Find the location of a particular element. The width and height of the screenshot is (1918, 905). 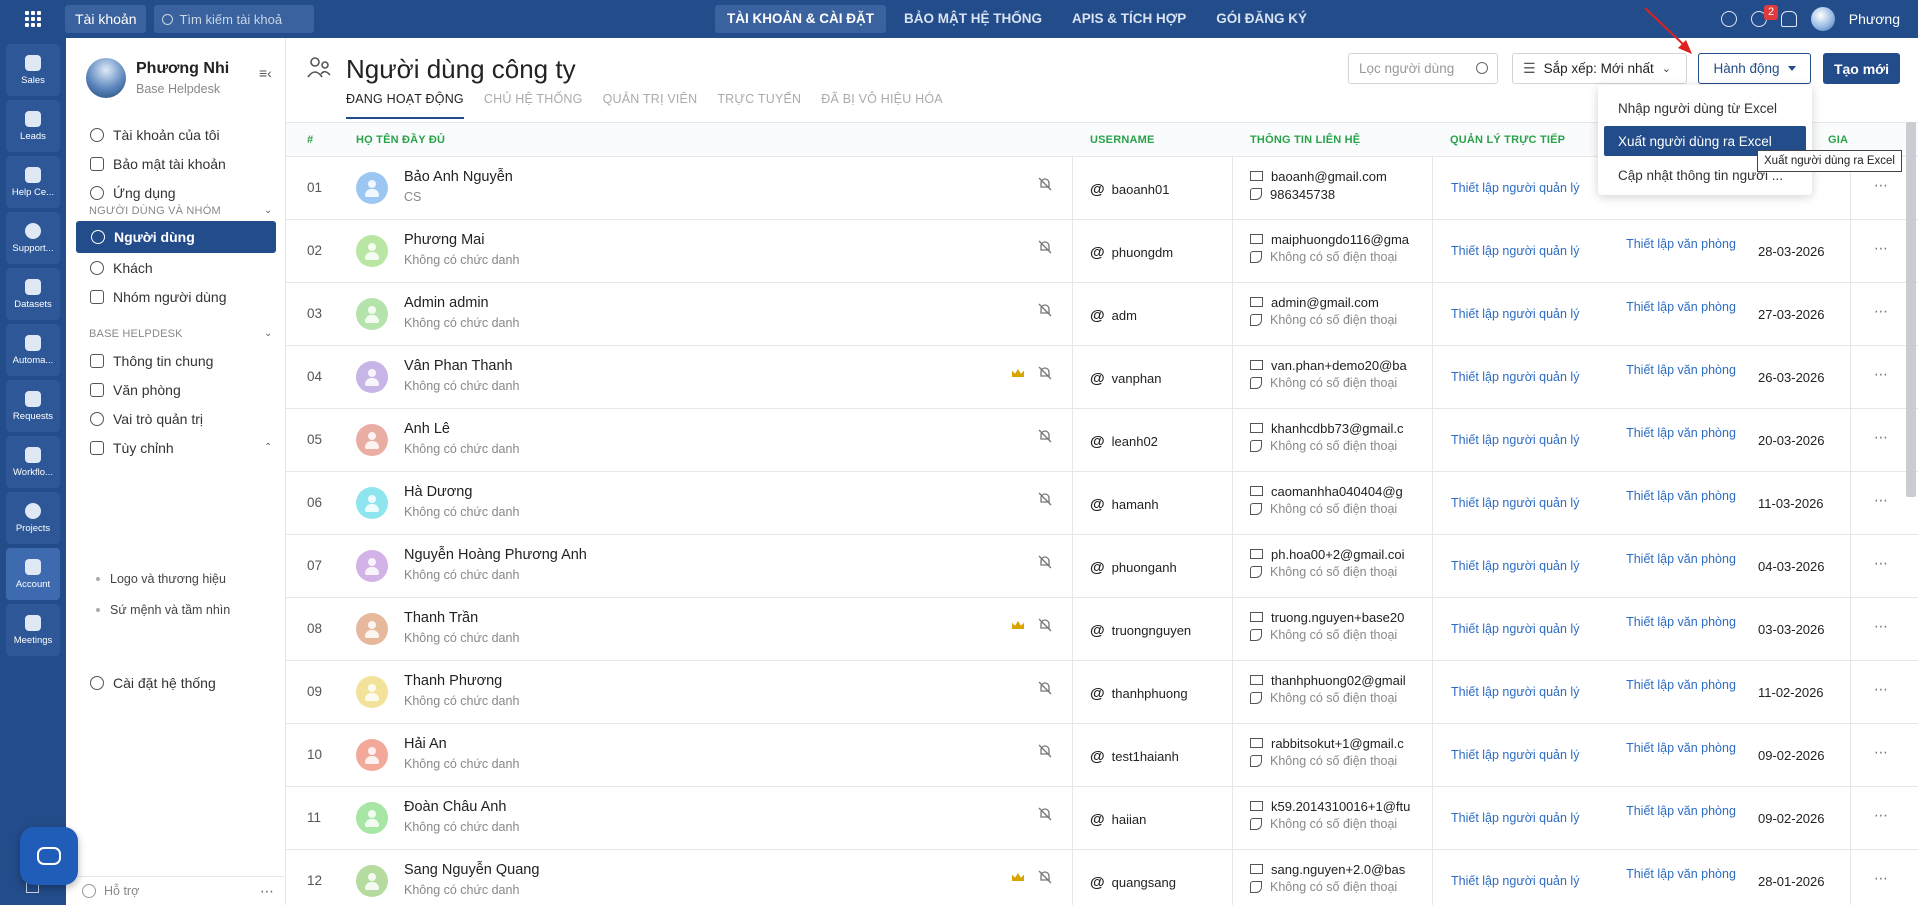

section-users-groups: NGƯỜI DÙNG VÀ NHÓM is located at coordinates (155, 211).